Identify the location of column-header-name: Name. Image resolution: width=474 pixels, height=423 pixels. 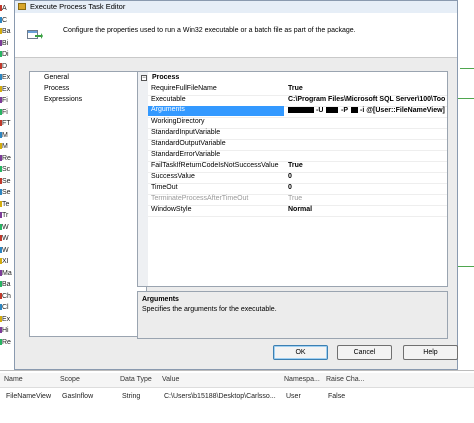
(13, 379).